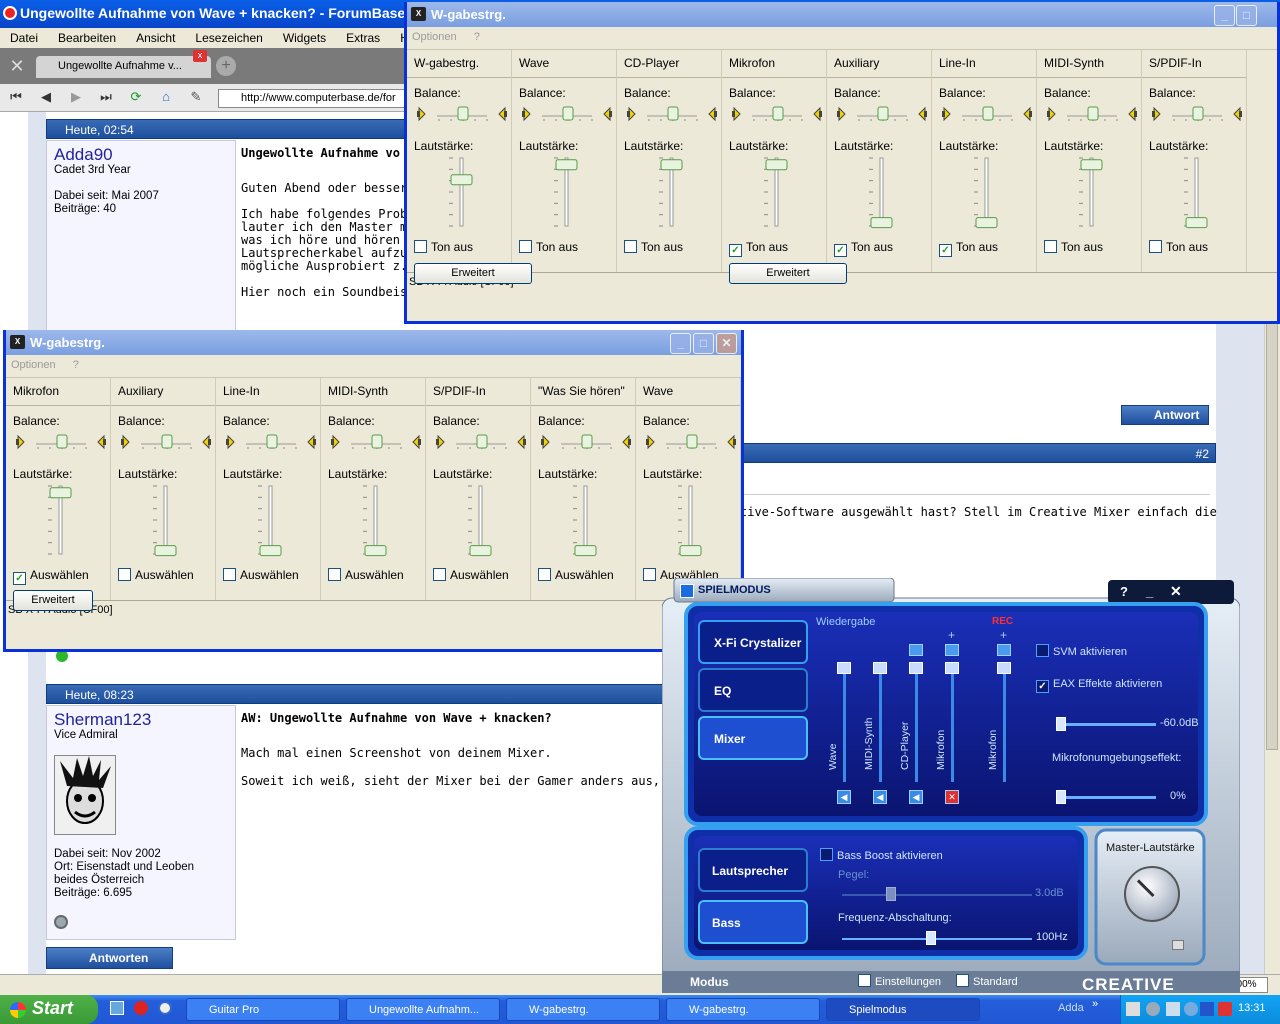 This screenshot has width=1280, height=1024. I want to click on bass-boost-box, so click(826, 854).